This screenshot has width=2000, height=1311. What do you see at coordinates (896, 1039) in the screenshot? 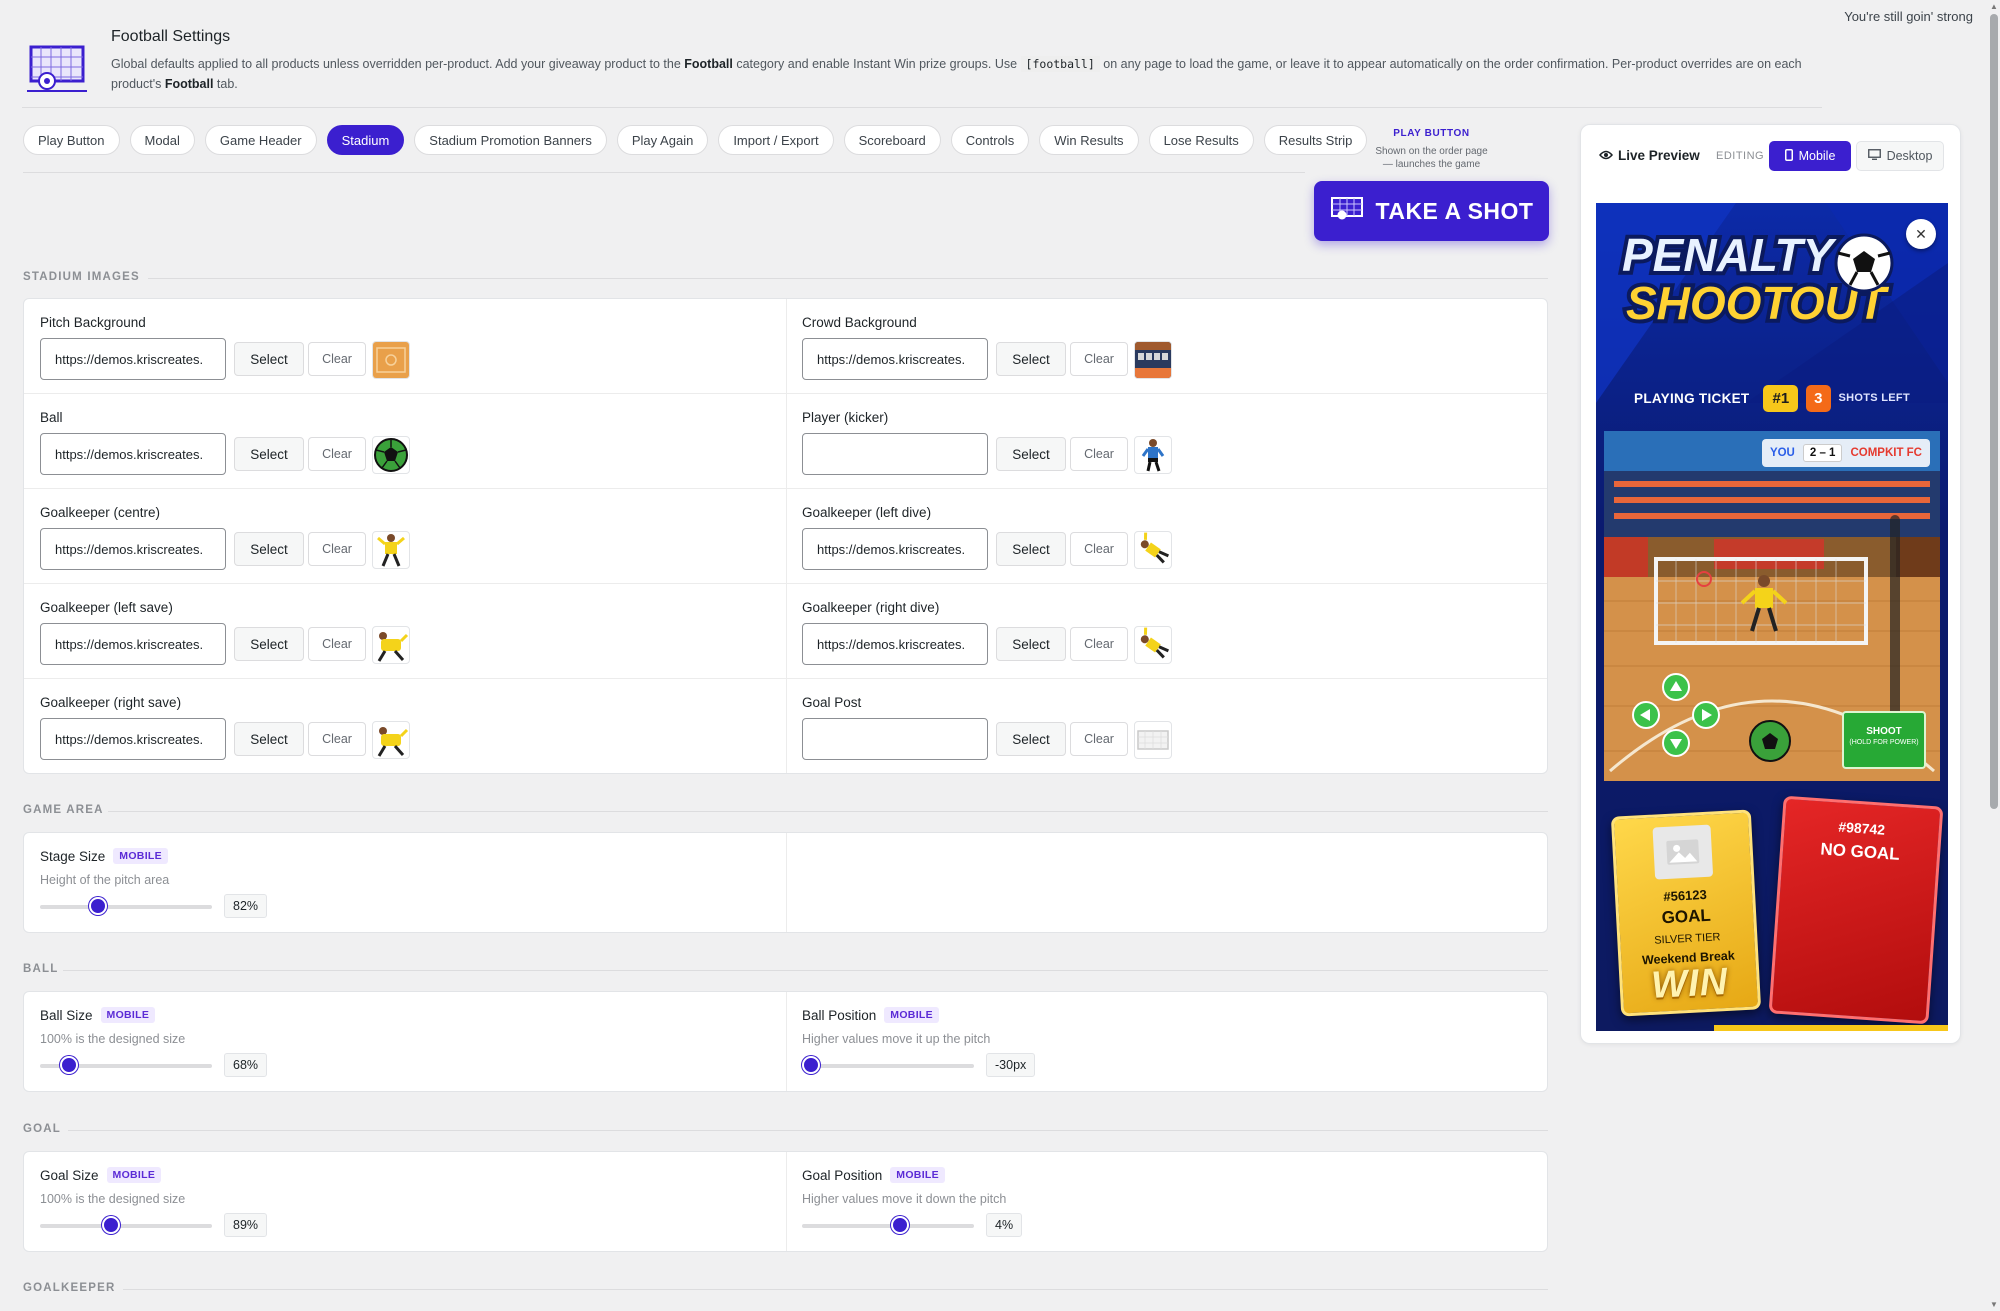
I see `ball-position-description: Higher values move it up the pitch` at bounding box center [896, 1039].